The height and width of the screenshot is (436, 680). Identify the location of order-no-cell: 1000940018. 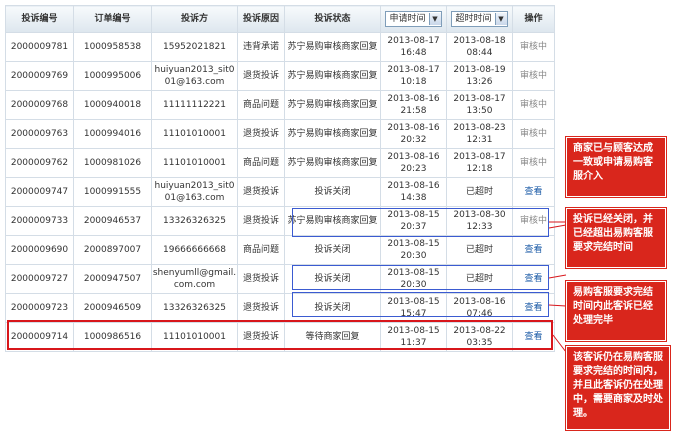
(112, 105).